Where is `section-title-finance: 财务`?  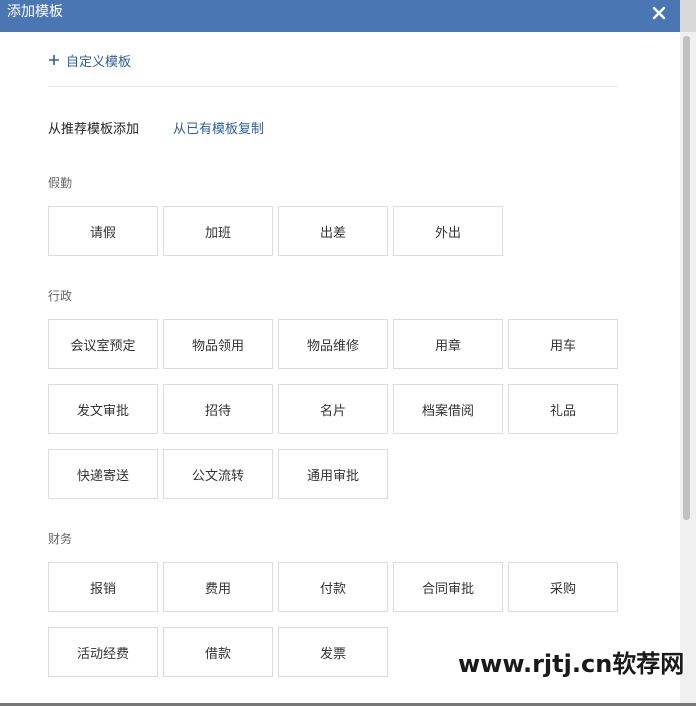 section-title-finance: 财务 is located at coordinates (60, 539).